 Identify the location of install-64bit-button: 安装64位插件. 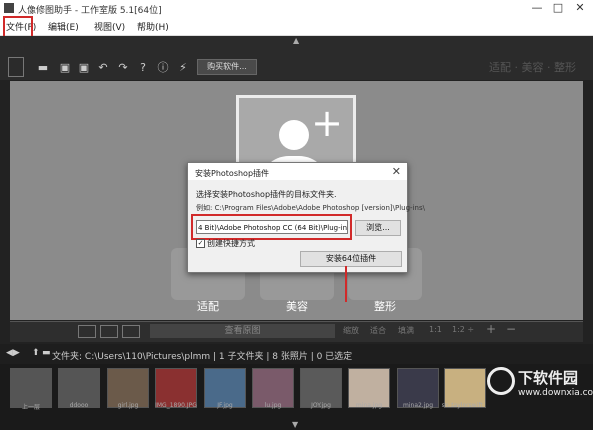
(351, 259).